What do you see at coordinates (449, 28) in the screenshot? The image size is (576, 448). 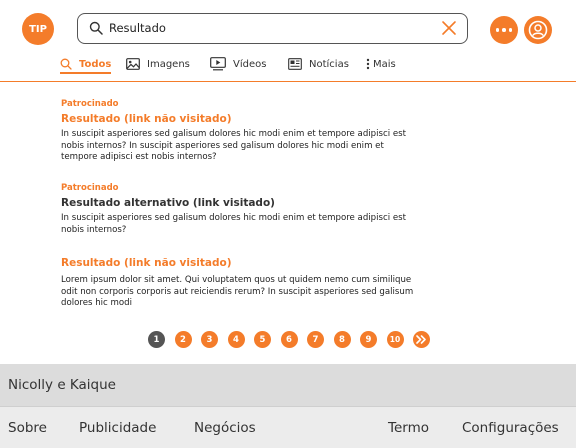 I see `close-icon` at bounding box center [449, 28].